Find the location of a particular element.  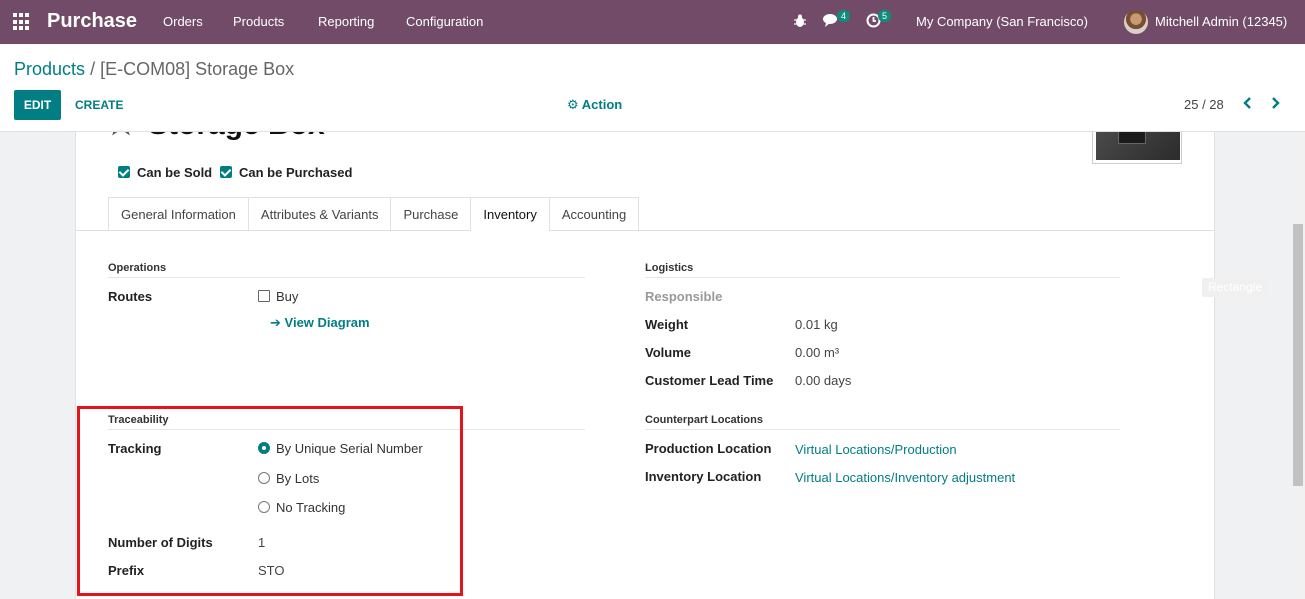

can-be-sold-label: Can be Sold is located at coordinates (175, 172).